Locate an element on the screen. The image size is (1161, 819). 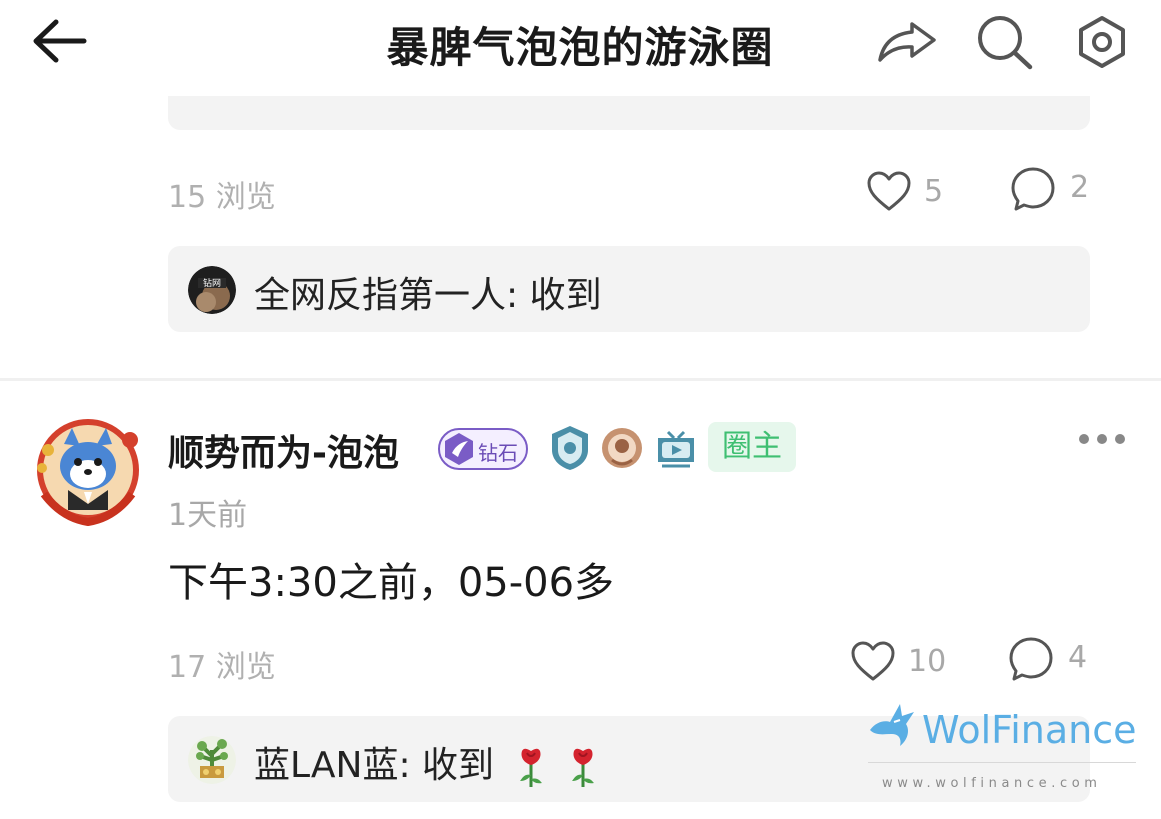
avatar-text: 钻网 is located at coordinates (212, 283).